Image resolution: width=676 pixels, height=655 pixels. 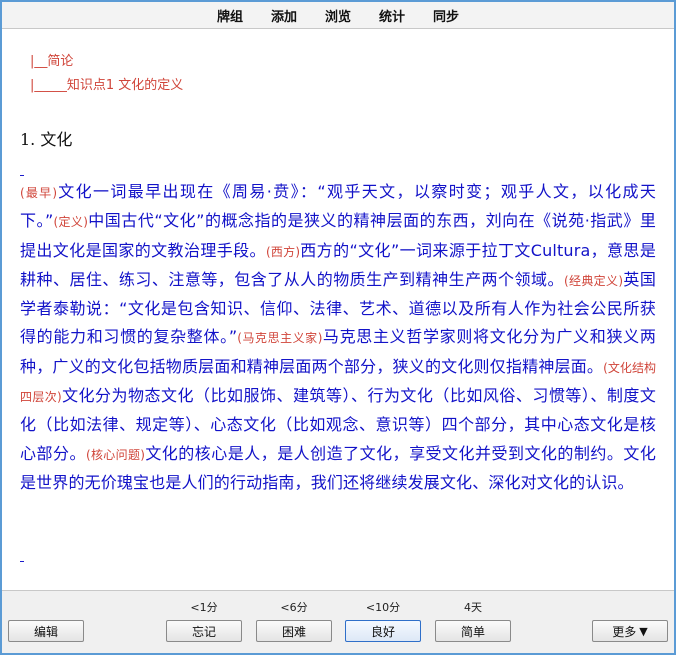 I want to click on more-button: 更多 ▼, so click(x=630, y=631).